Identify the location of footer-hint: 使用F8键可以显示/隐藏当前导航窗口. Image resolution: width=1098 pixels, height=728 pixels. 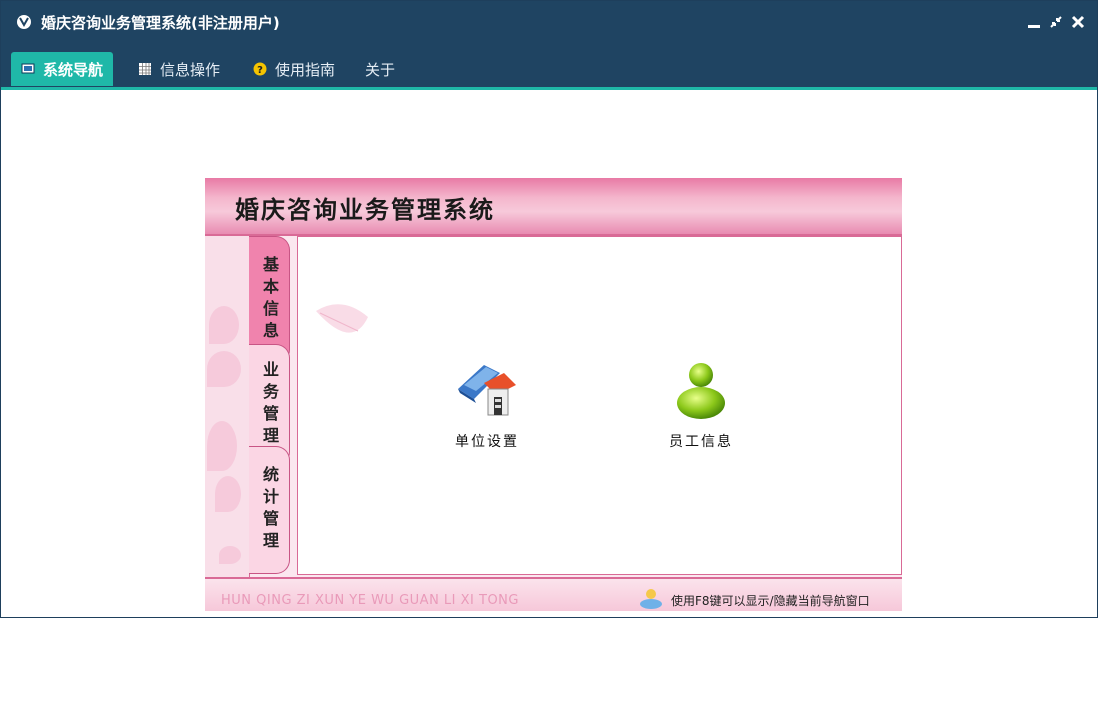
(770, 601).